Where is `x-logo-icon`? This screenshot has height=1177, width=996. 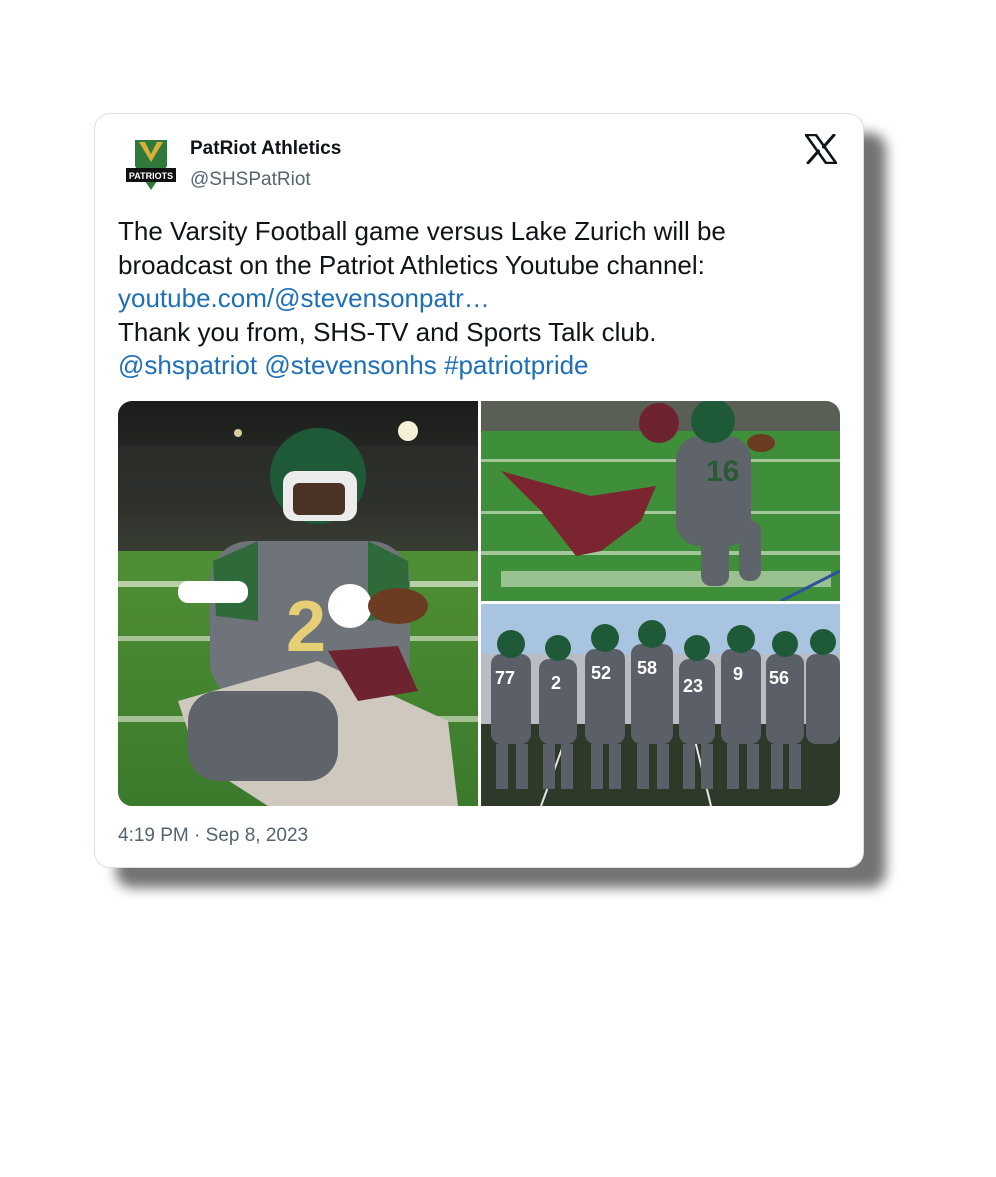 x-logo-icon is located at coordinates (821, 149).